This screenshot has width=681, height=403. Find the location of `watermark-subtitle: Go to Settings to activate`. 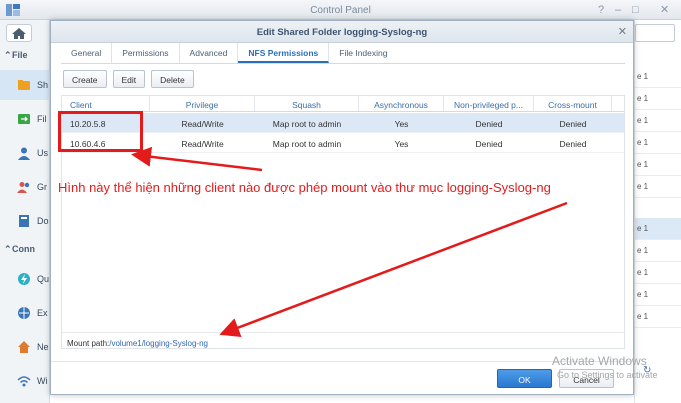

watermark-subtitle: Go to Settings to activate is located at coordinates (607, 375).